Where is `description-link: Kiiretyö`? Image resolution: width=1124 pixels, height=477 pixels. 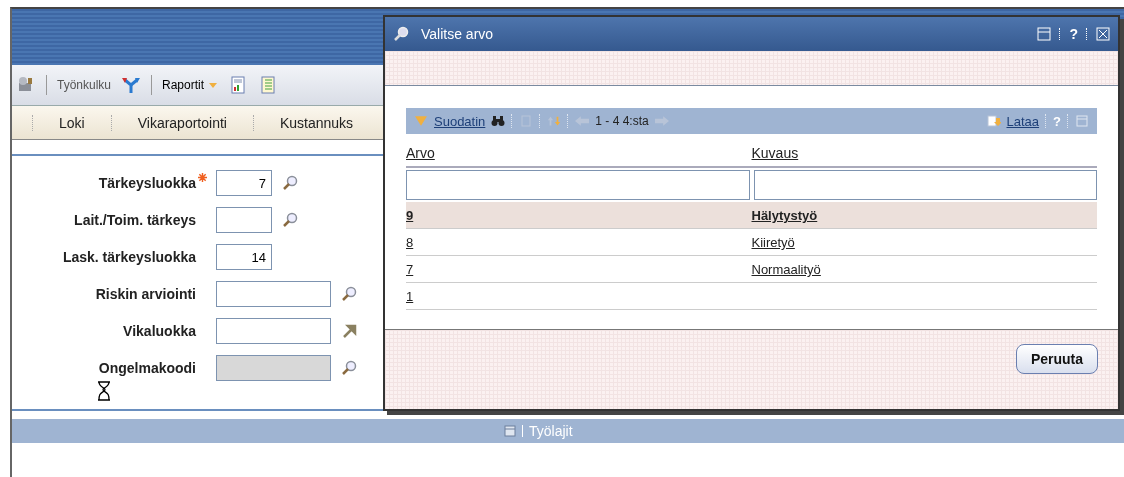 description-link: Kiiretyö is located at coordinates (773, 242).